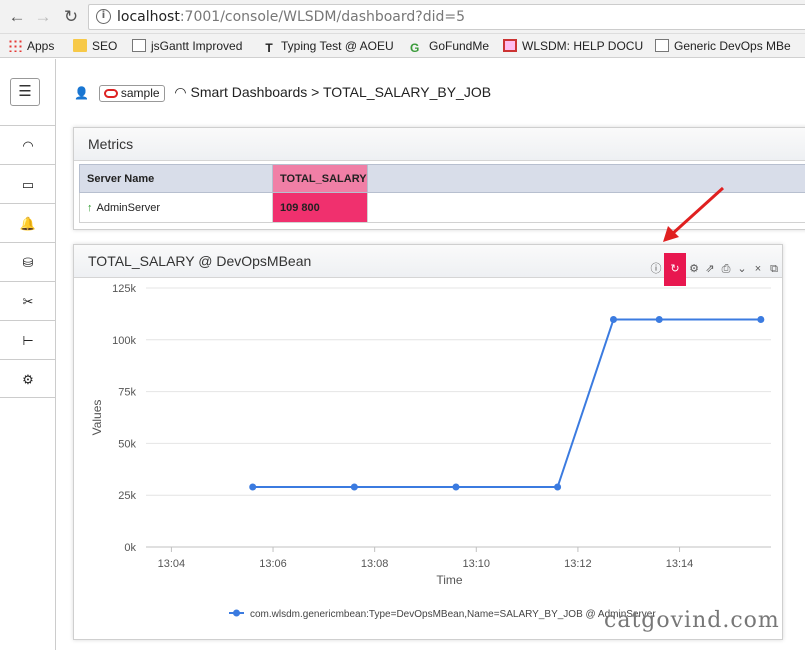 This screenshot has height=650, width=805. Describe the element at coordinates (110, 93) in the screenshot. I see `oracle-logo-icon` at that location.